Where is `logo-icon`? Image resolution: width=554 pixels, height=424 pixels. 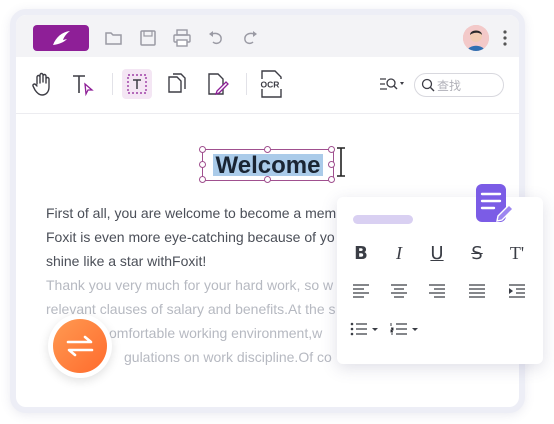 logo-icon is located at coordinates (61, 38).